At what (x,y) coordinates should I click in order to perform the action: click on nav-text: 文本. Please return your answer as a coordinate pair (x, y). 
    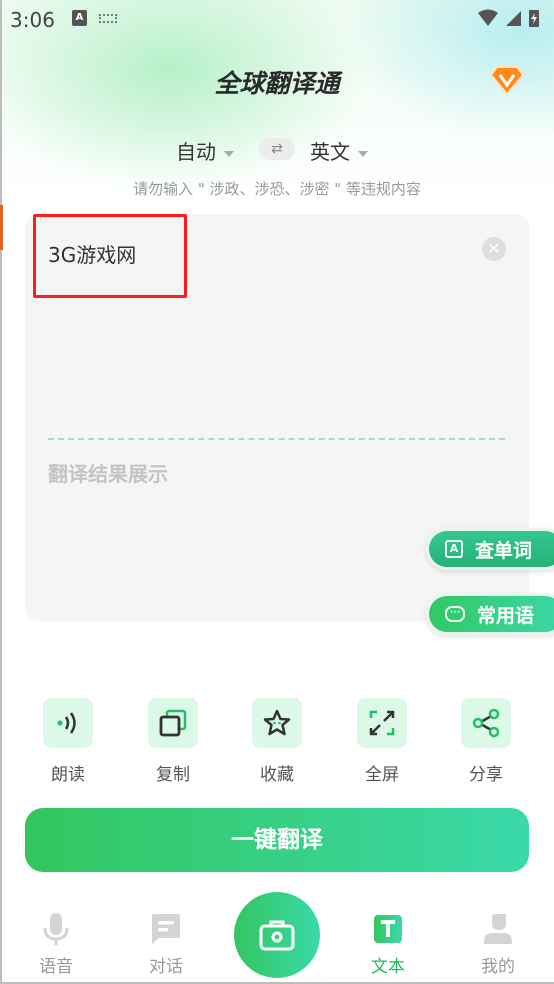
    Looking at the image, I should click on (388, 944).